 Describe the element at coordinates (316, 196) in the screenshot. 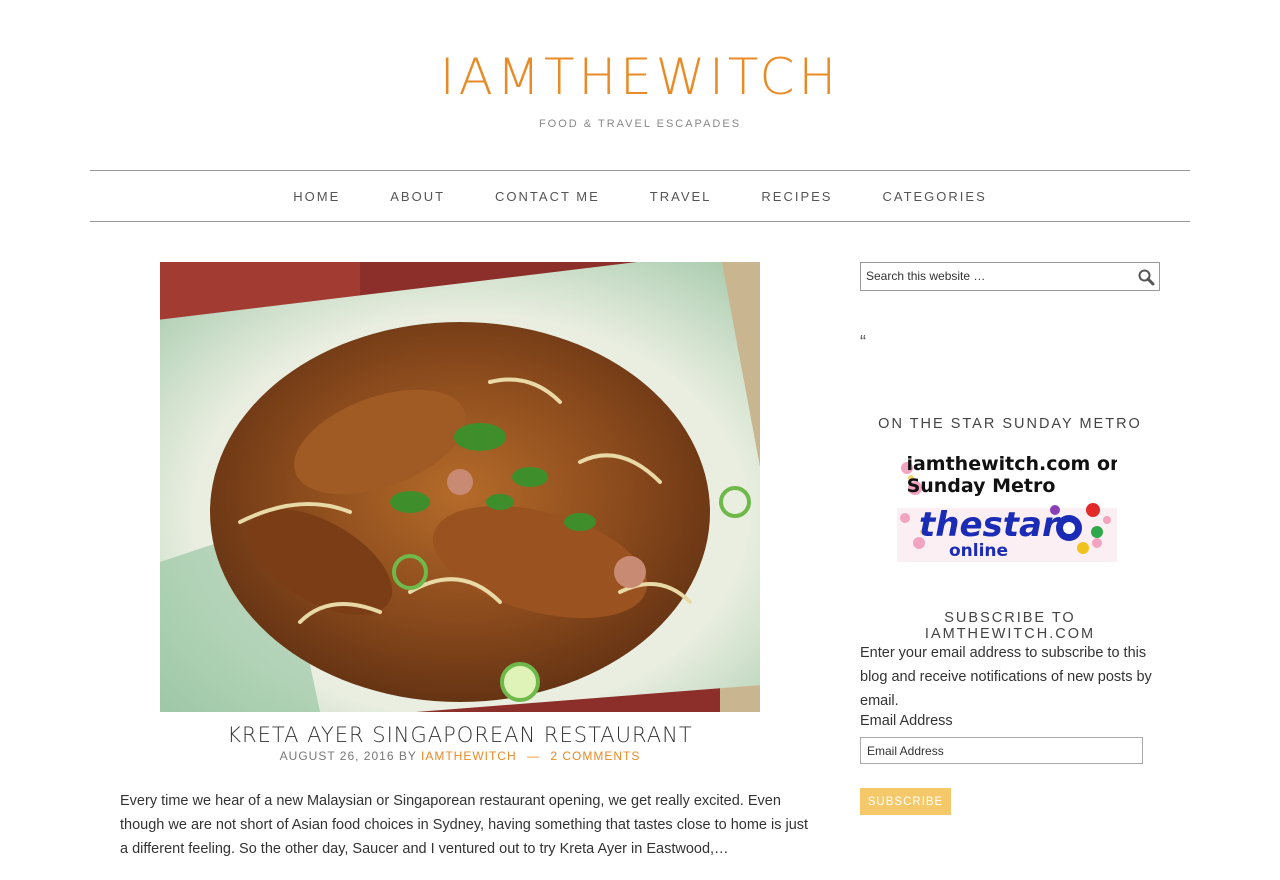

I see `nav-item-home: HOME` at that location.